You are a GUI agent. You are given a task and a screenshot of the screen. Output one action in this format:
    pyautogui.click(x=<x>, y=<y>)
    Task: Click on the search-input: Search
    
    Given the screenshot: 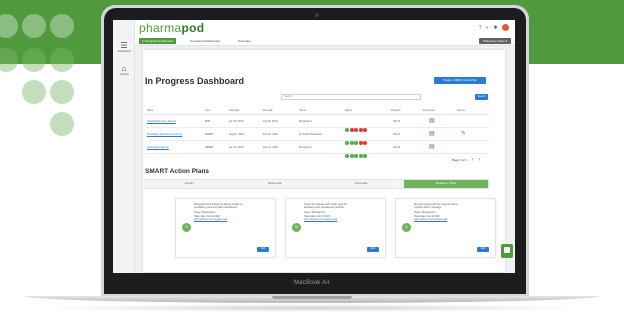 What is the action you would take?
    pyautogui.click(x=351, y=97)
    